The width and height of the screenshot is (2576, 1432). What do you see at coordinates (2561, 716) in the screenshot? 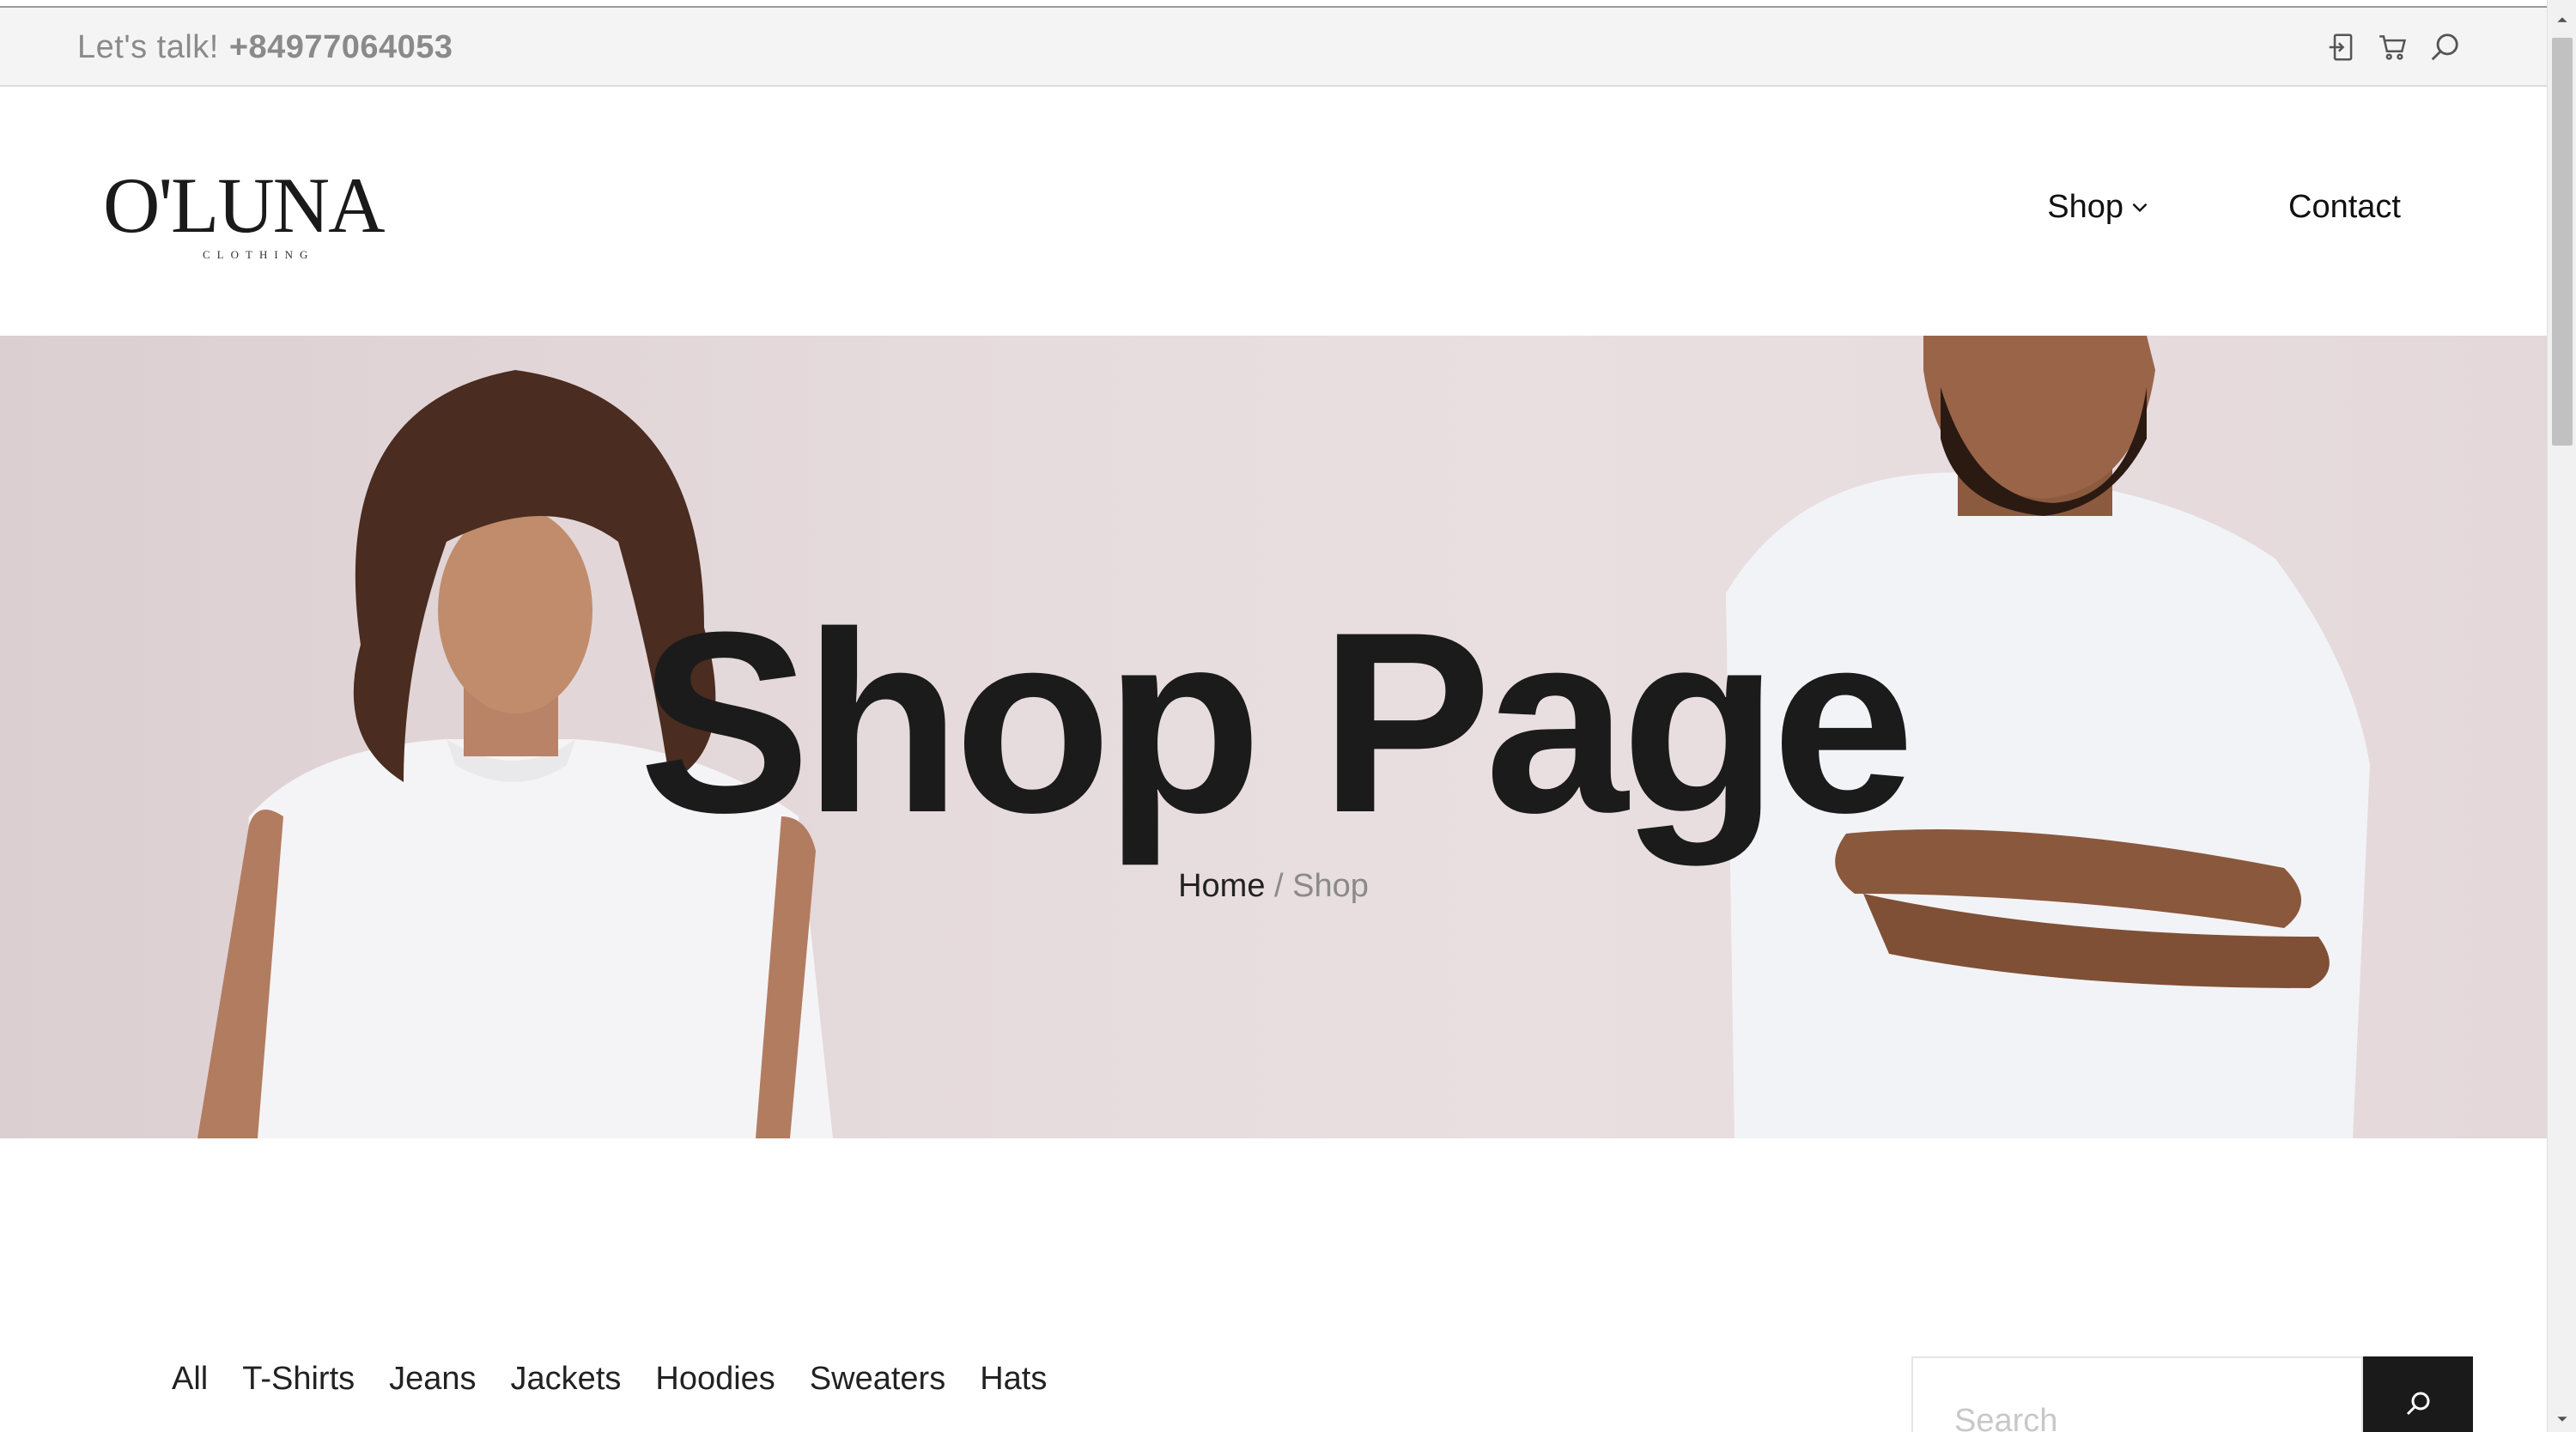
I see `scrollbar` at bounding box center [2561, 716].